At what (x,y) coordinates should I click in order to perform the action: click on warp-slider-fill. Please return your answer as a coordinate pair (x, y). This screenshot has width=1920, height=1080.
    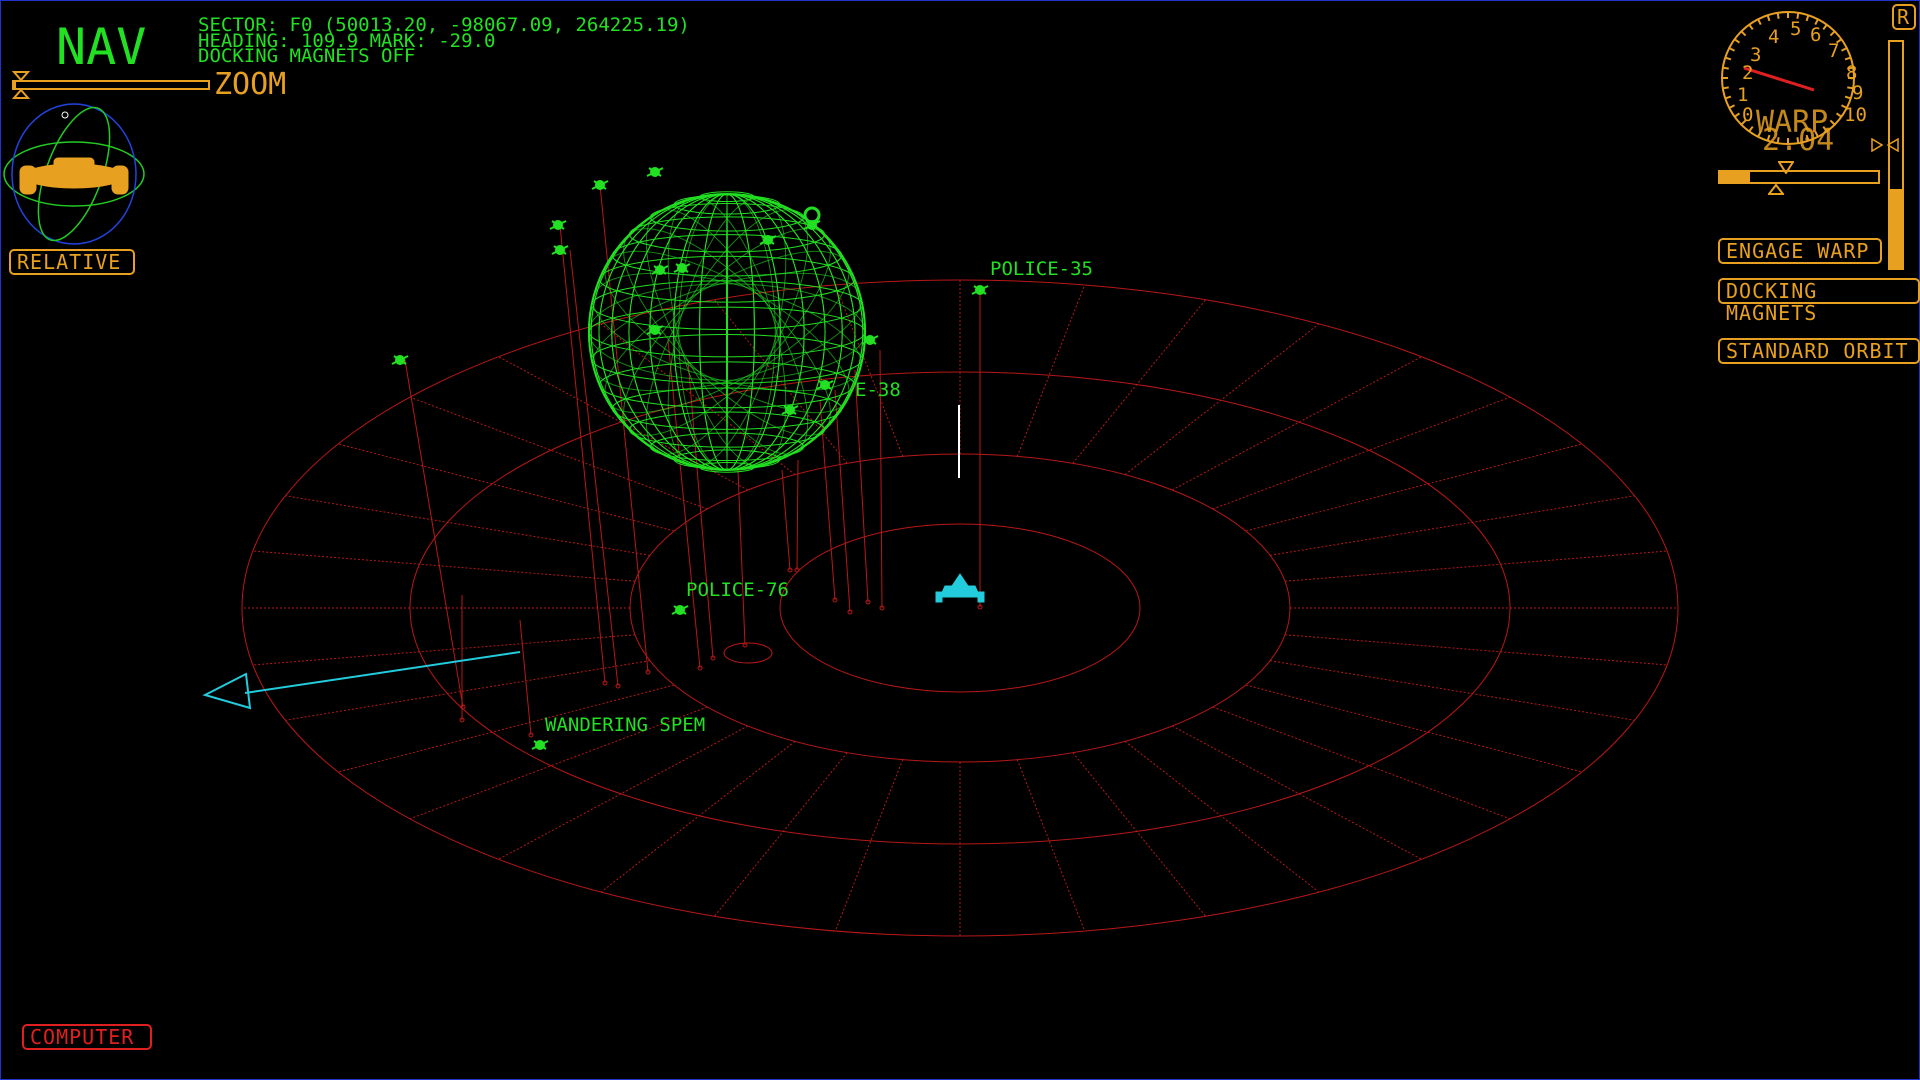
    Looking at the image, I should click on (1734, 177).